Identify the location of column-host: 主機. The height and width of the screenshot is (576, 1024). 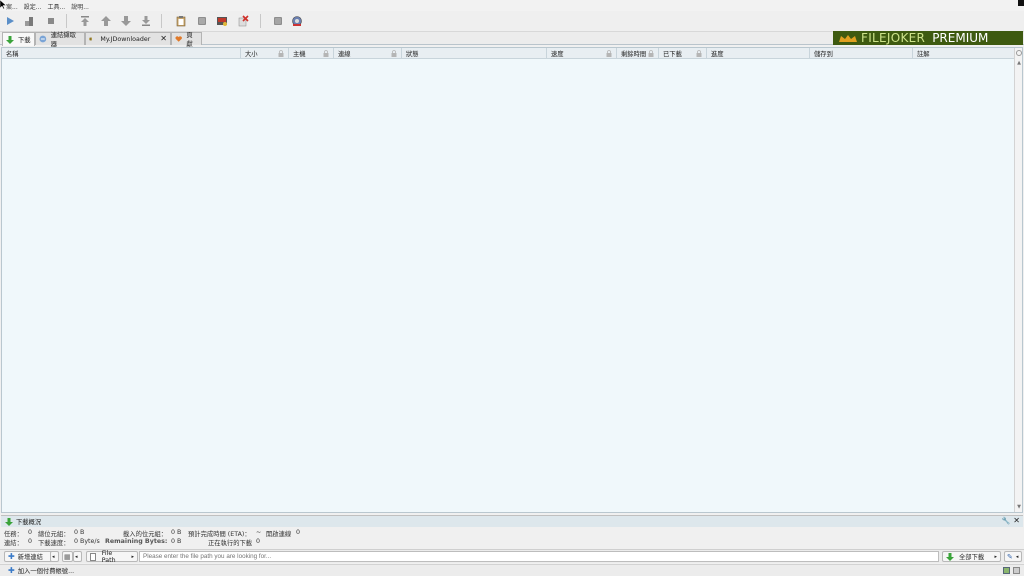
(311, 53).